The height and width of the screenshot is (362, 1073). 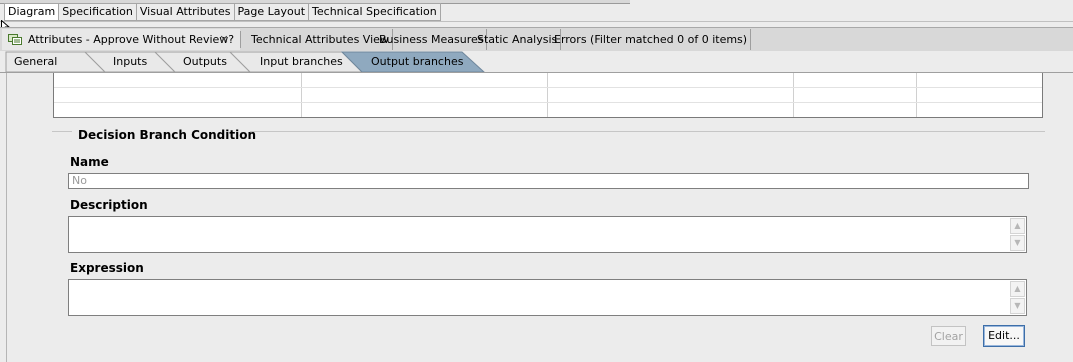 I want to click on expression-scrollbar: ▲ ▼, so click(x=1017, y=297).